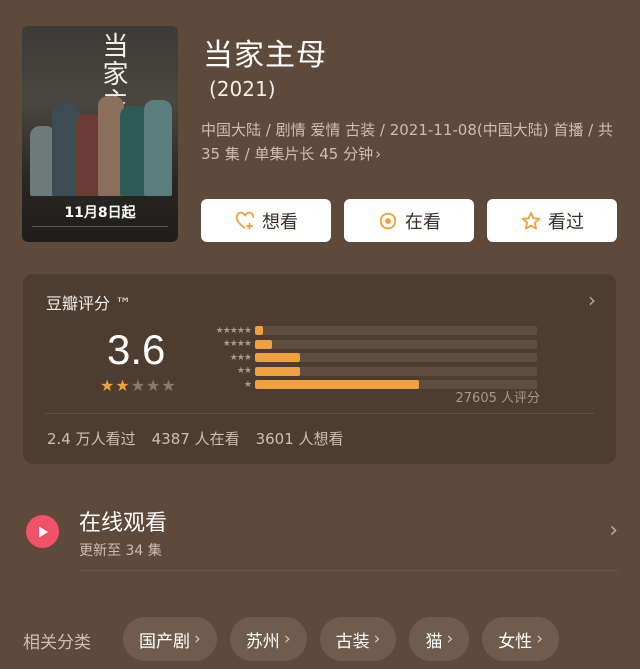 The image size is (640, 669). Describe the element at coordinates (244, 371) in the screenshot. I see `bar-star-label: ★★` at that location.